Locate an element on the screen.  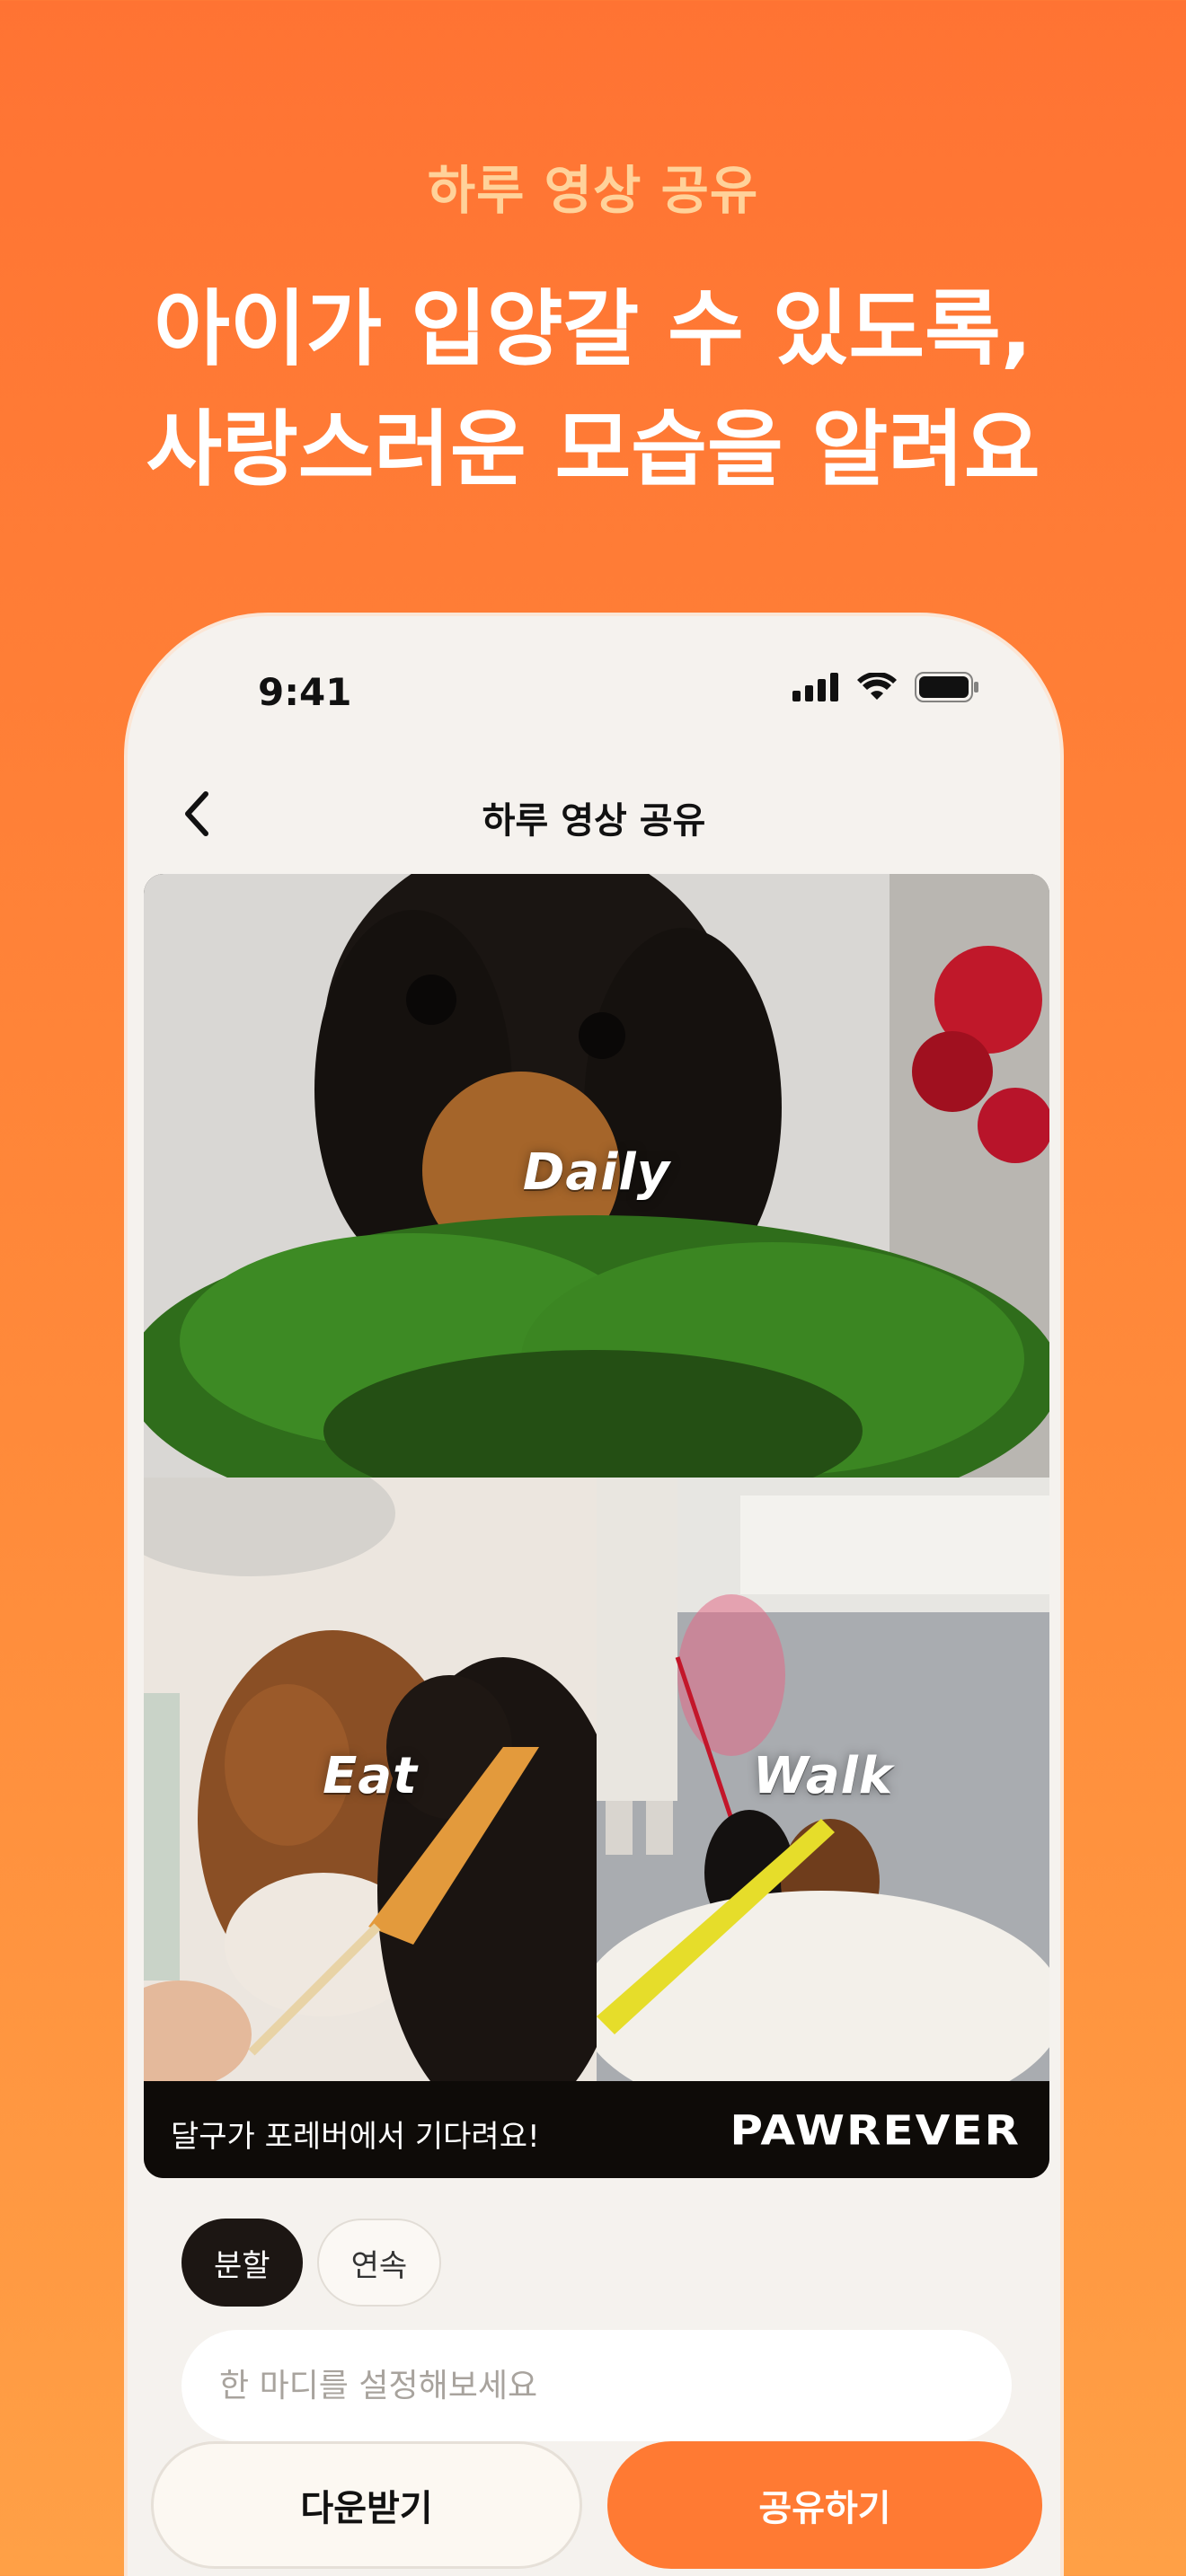
battery-icon is located at coordinates (946, 687).